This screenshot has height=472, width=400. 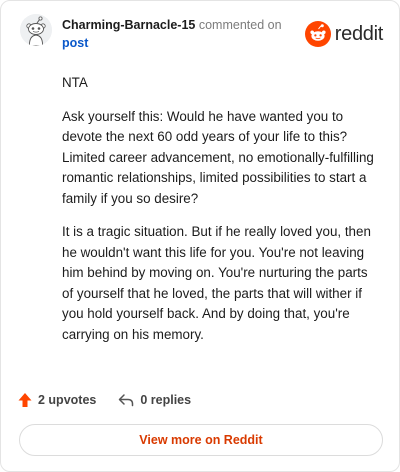 I want to click on snoo-avatar-icon, so click(x=36, y=30).